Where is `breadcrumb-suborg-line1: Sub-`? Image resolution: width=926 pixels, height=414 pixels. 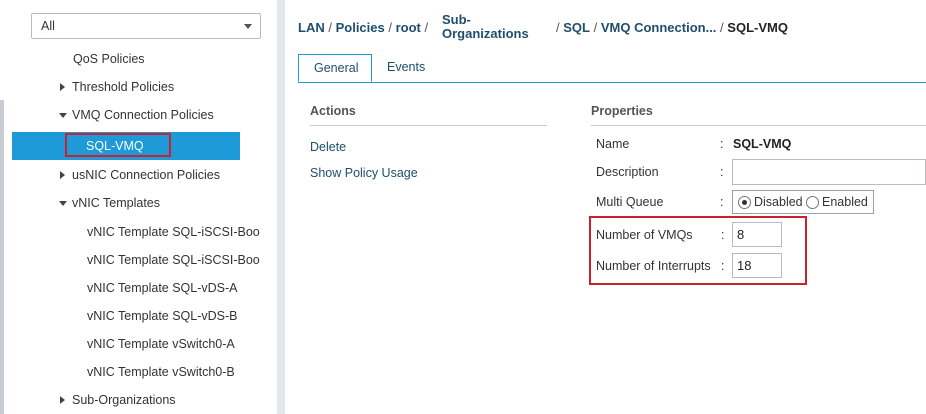 breadcrumb-suborg-line1: Sub- is located at coordinates (456, 19).